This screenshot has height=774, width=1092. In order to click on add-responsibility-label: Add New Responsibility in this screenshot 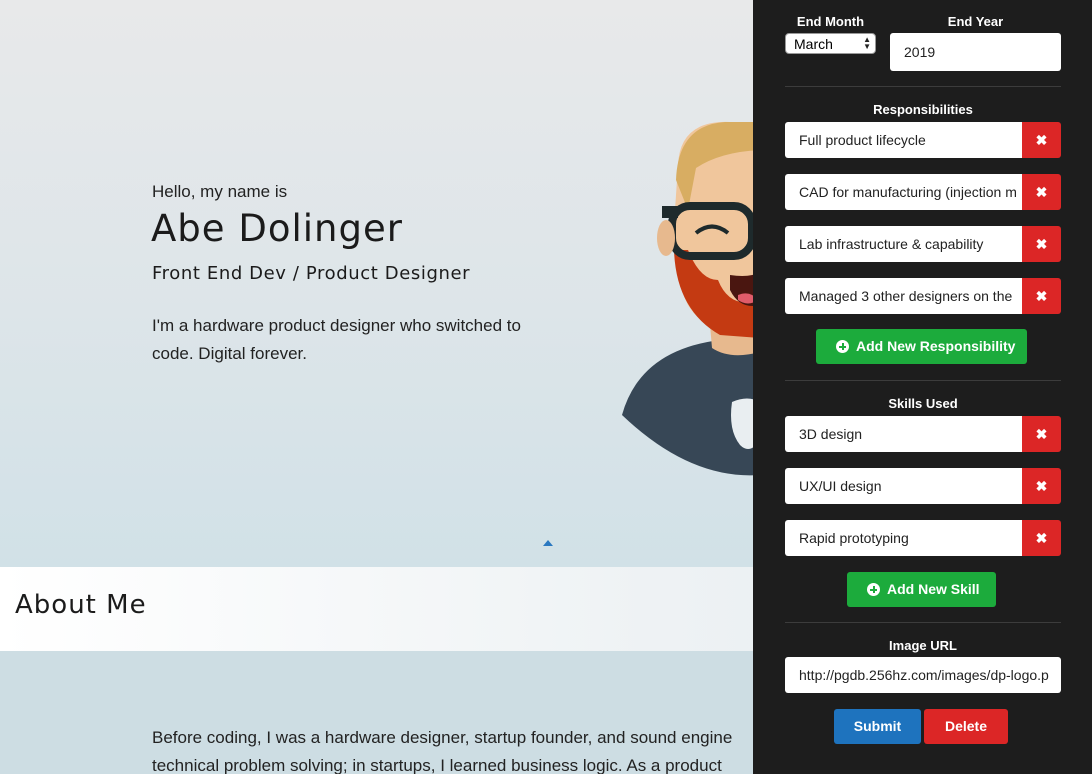, I will do `click(936, 346)`.